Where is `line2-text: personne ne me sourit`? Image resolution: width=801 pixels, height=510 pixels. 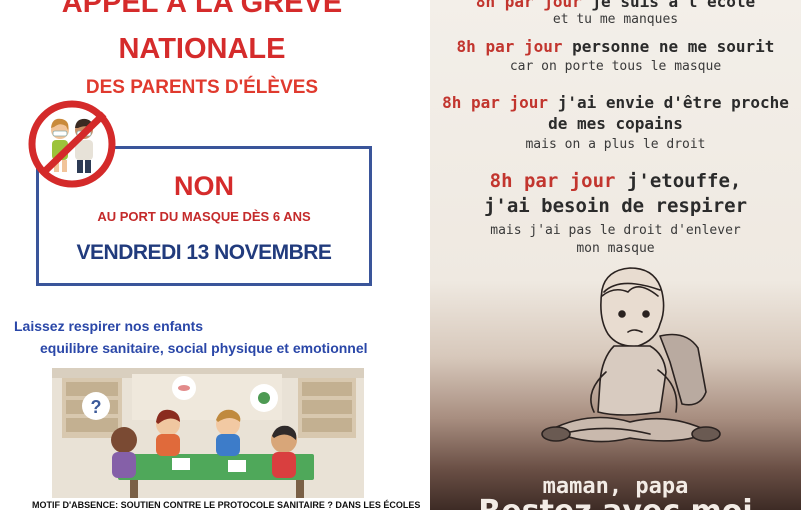 line2-text: personne ne me sourit is located at coordinates (668, 46).